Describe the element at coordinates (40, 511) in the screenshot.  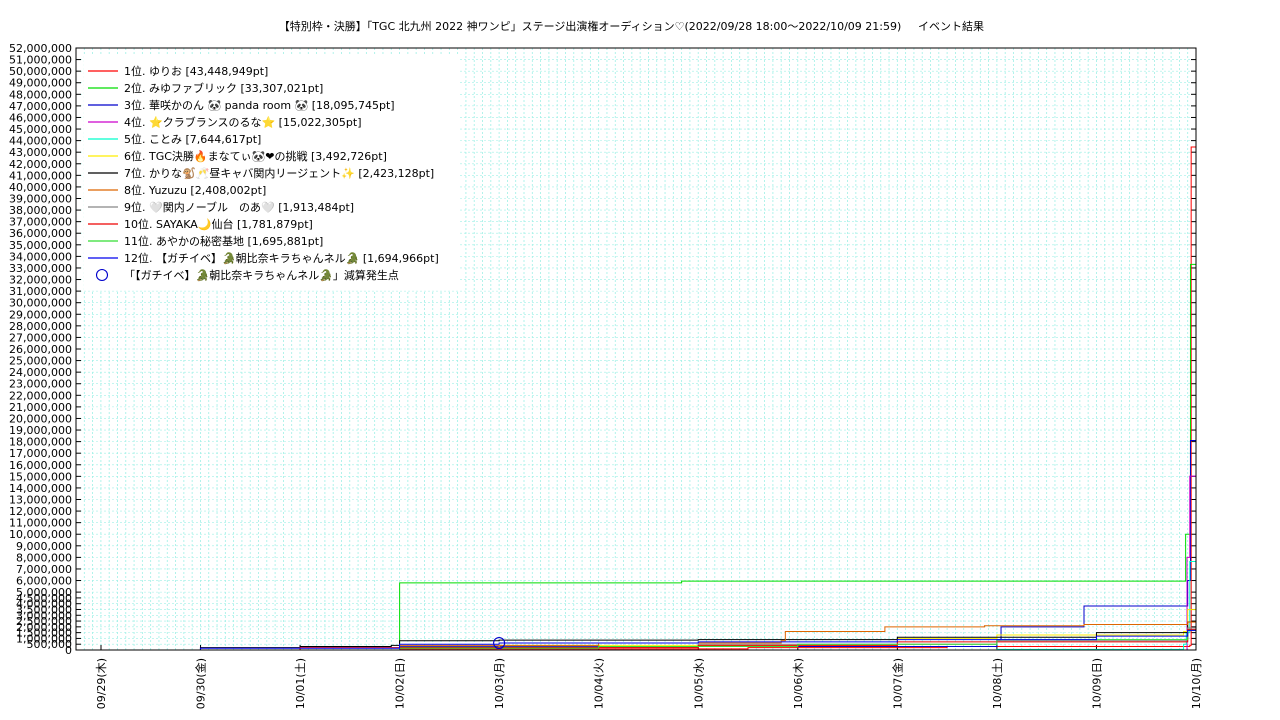
I see `y-tick-label: 12,000,000` at that location.